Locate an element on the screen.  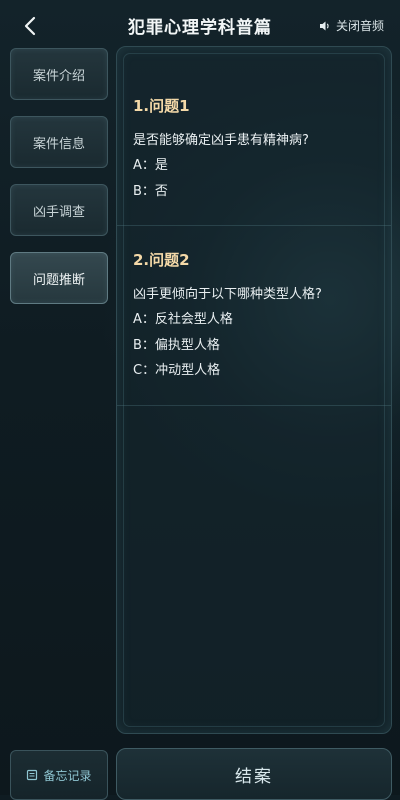
sidebar-item-label: 案件信息 is located at coordinates (58, 144).